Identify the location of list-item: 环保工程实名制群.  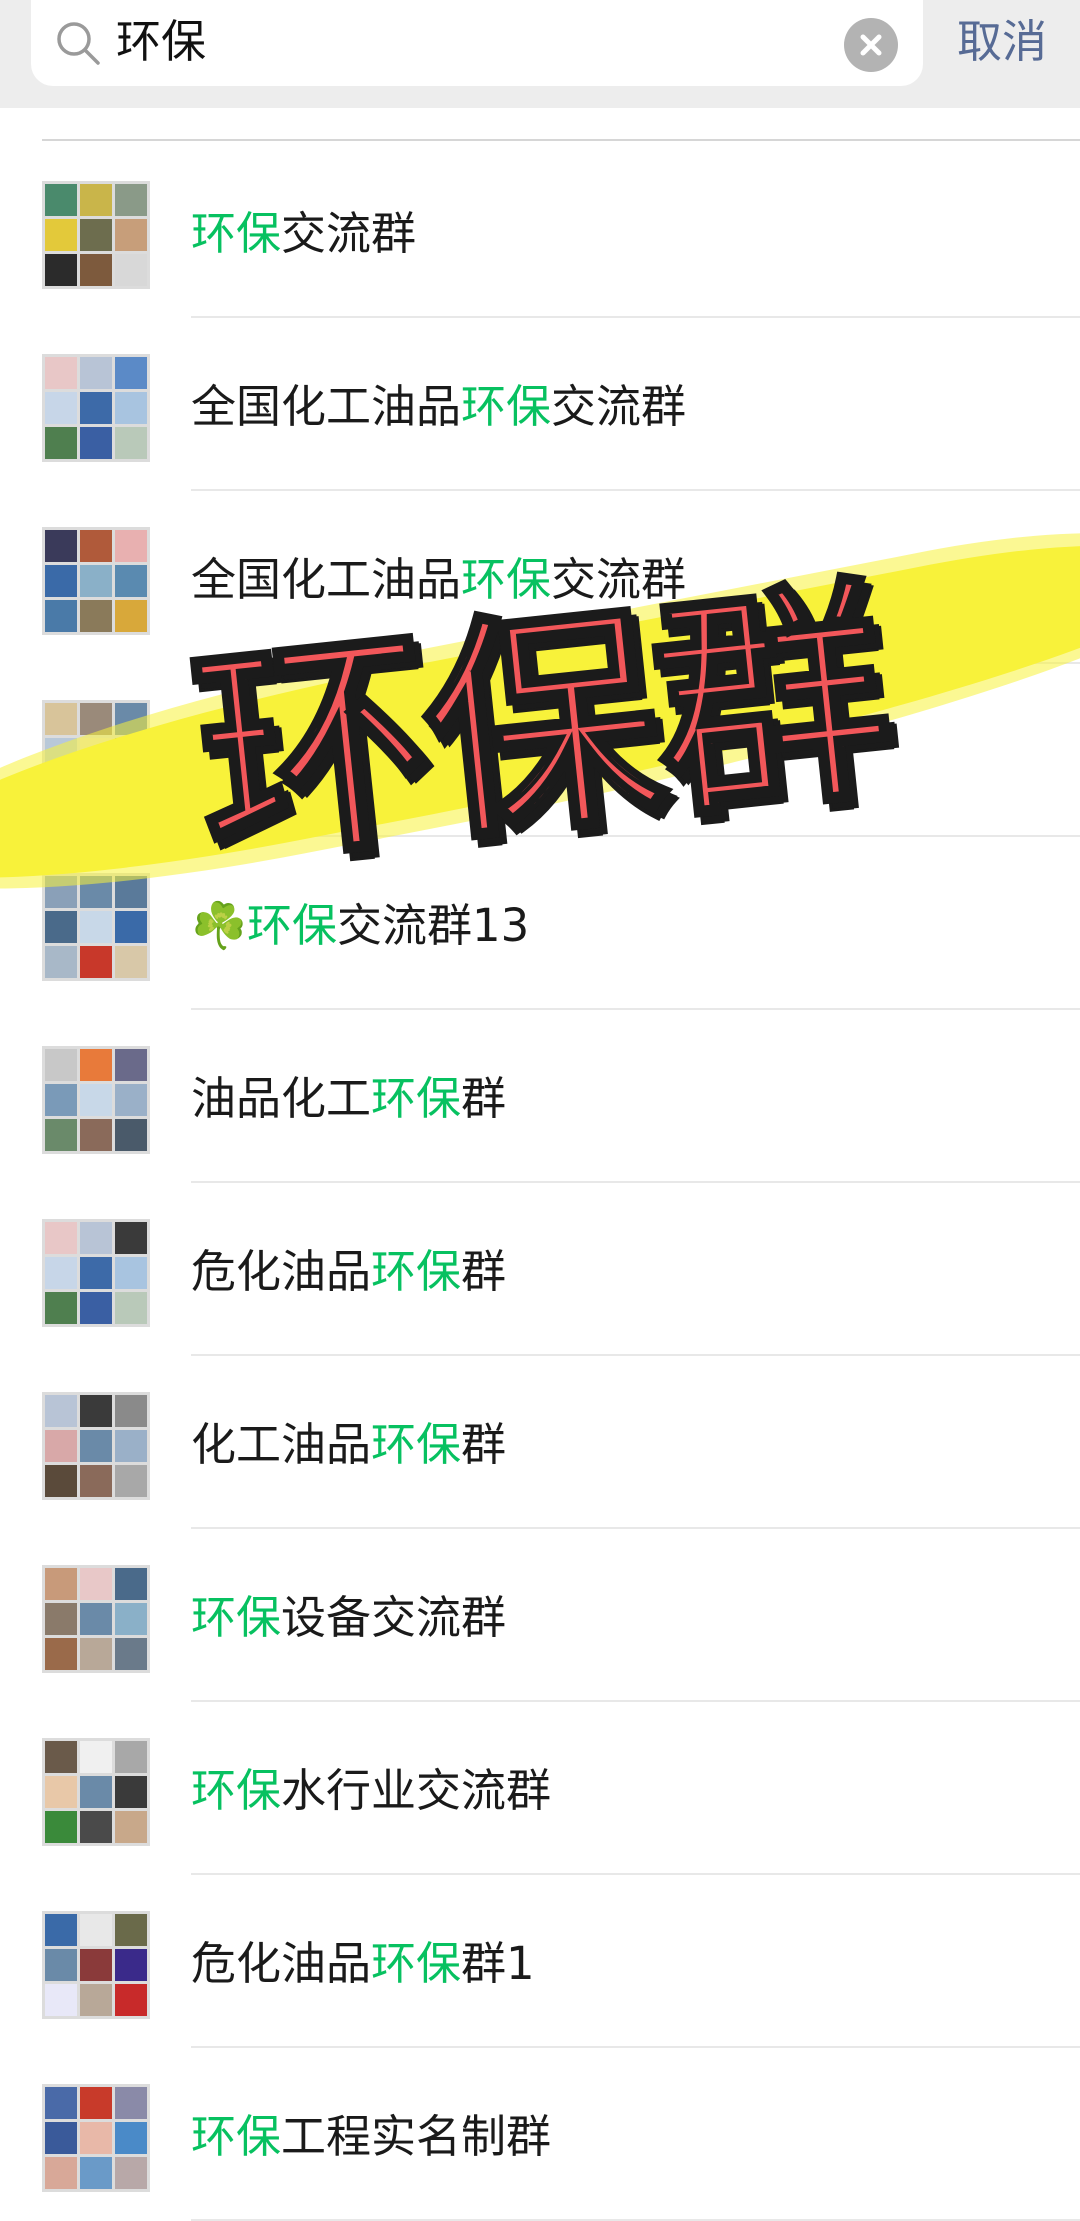
(540, 2134).